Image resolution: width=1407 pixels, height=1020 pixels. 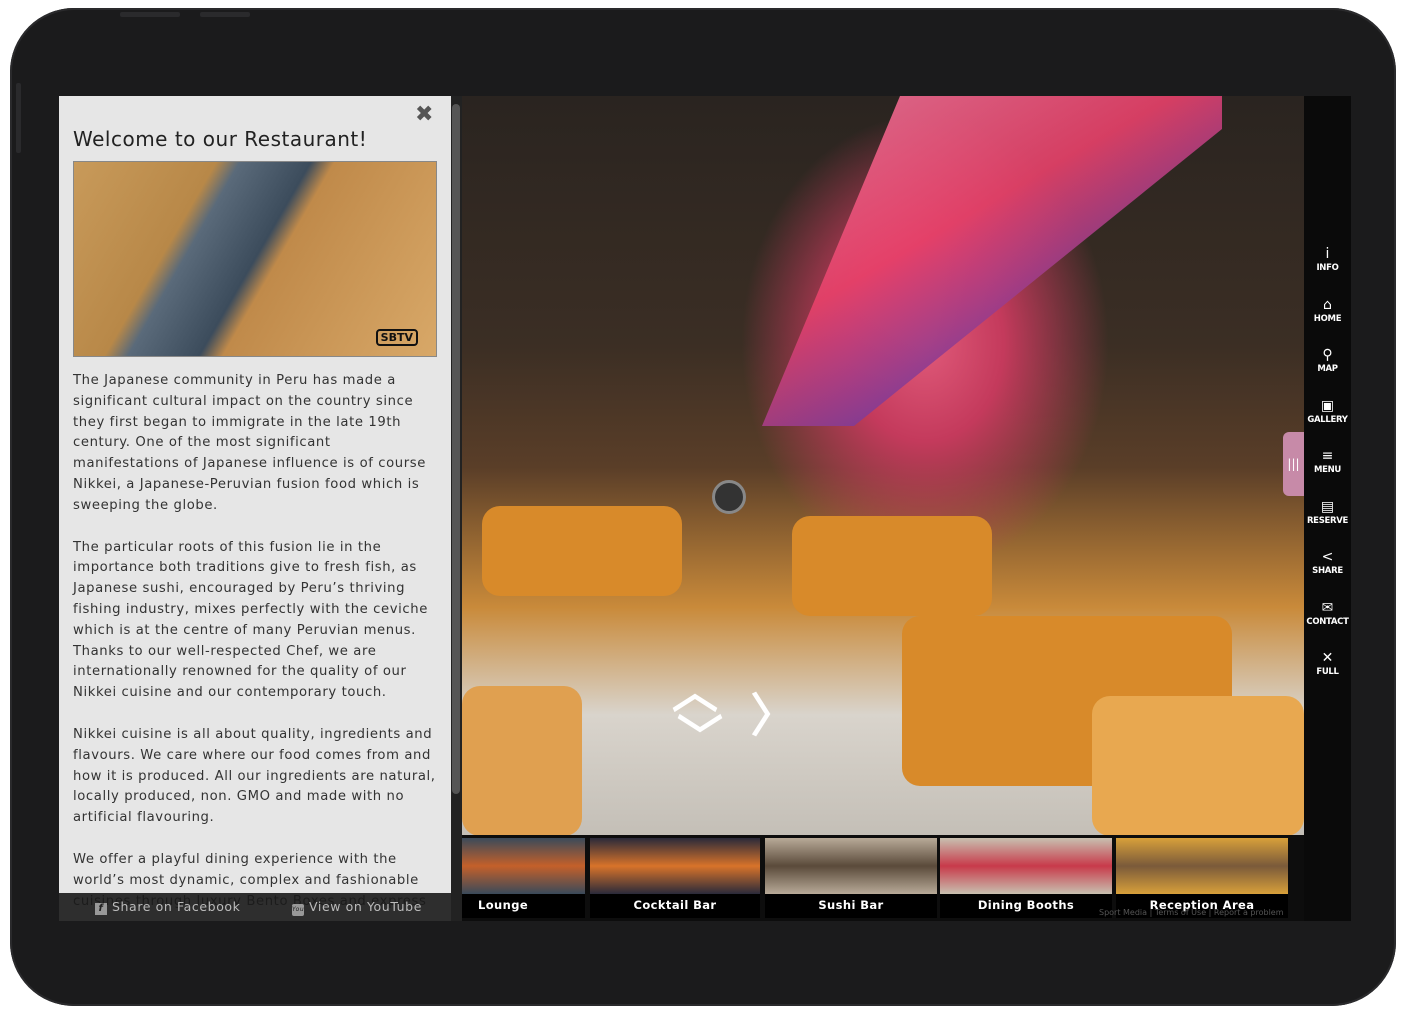 I want to click on sushi-image: SBTV, so click(x=255, y=259).